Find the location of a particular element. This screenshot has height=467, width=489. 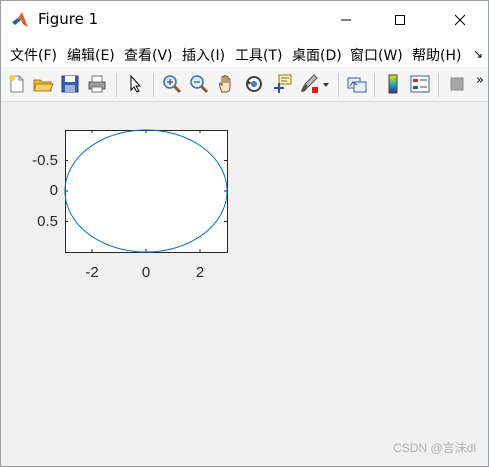

brush-dropdown-icon is located at coordinates (326, 84).